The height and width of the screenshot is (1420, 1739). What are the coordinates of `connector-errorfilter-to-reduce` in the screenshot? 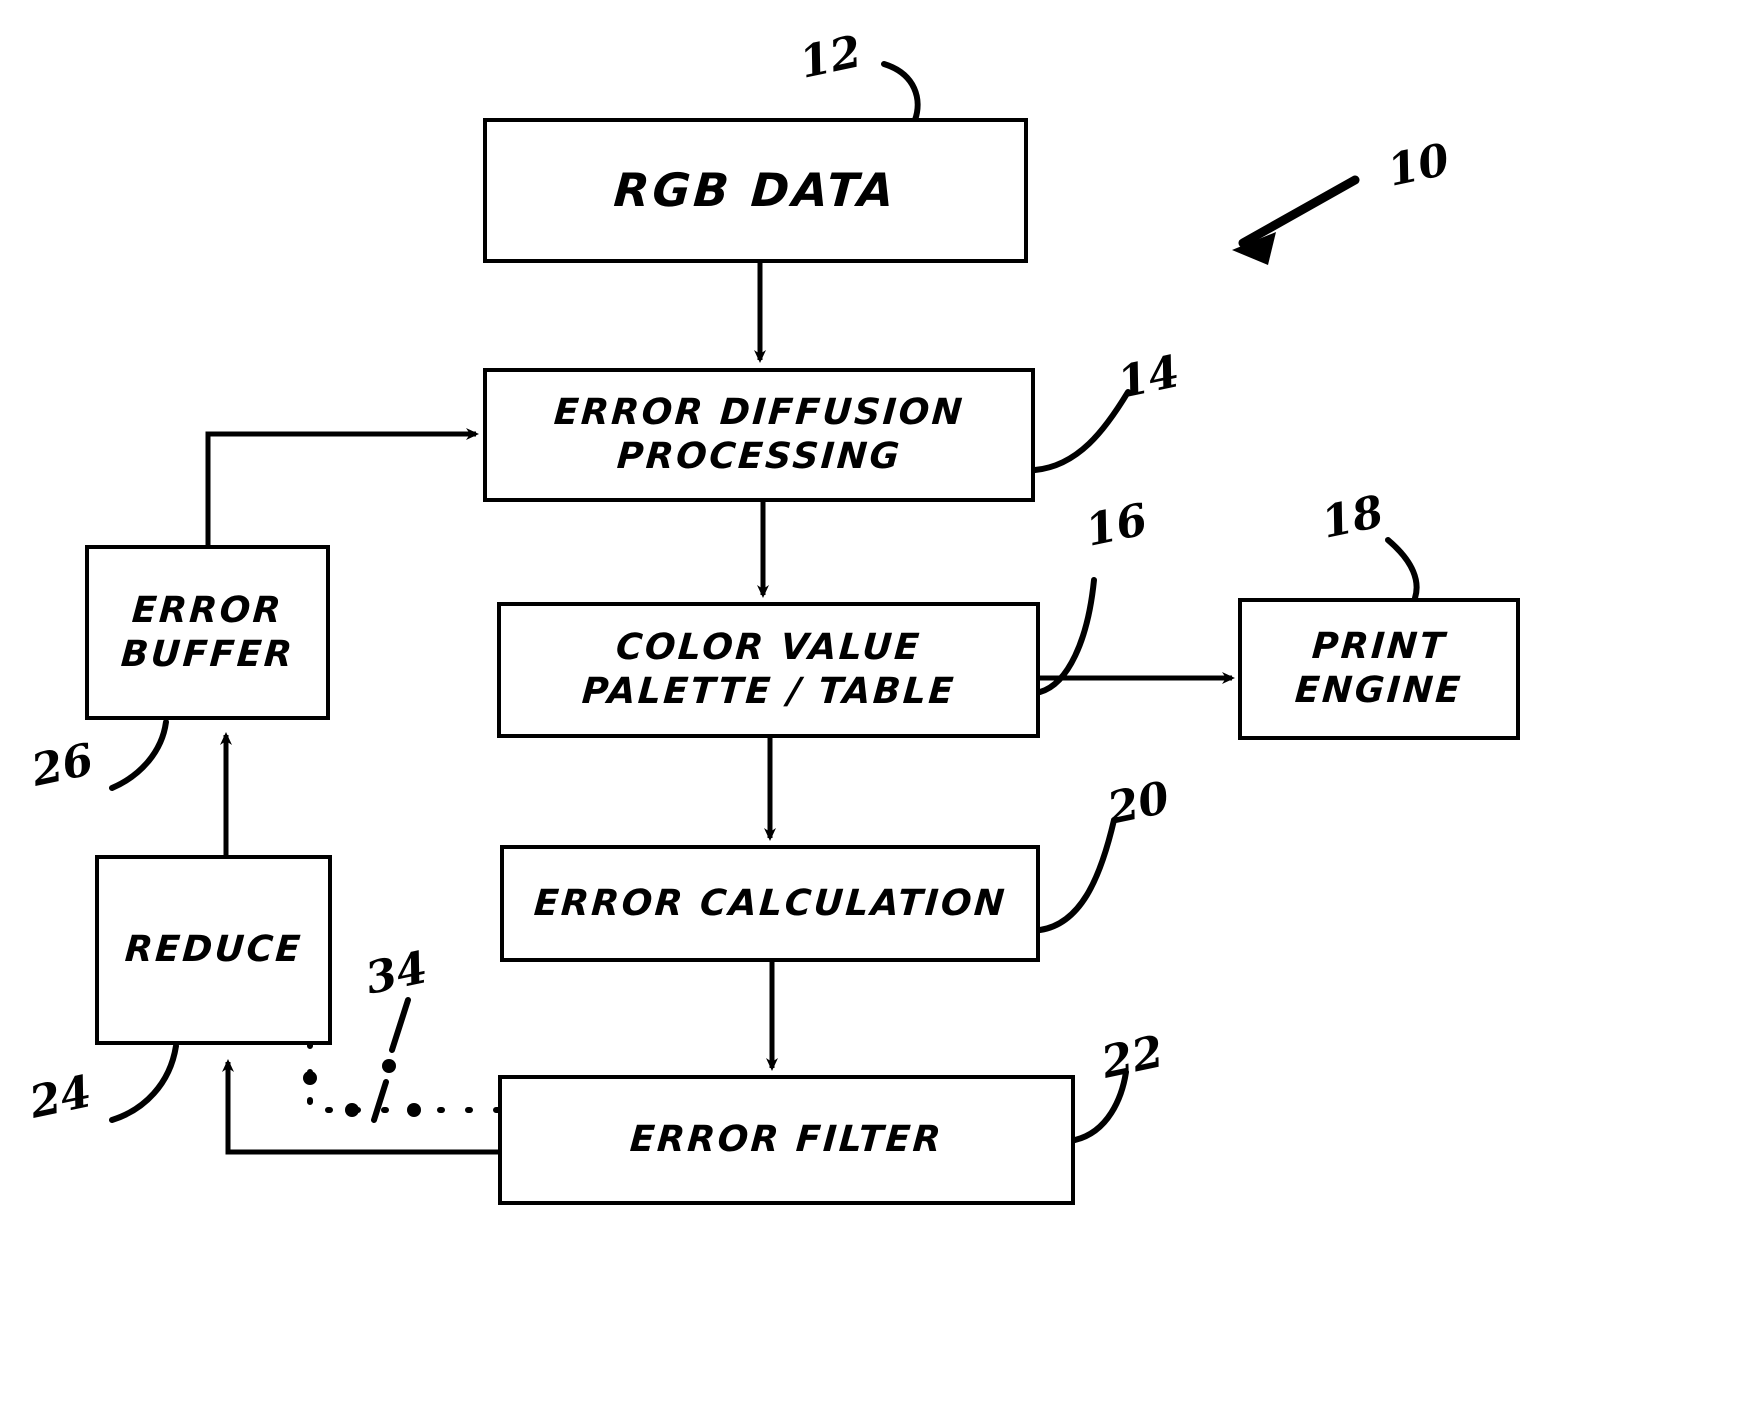 It's located at (360, 1107).